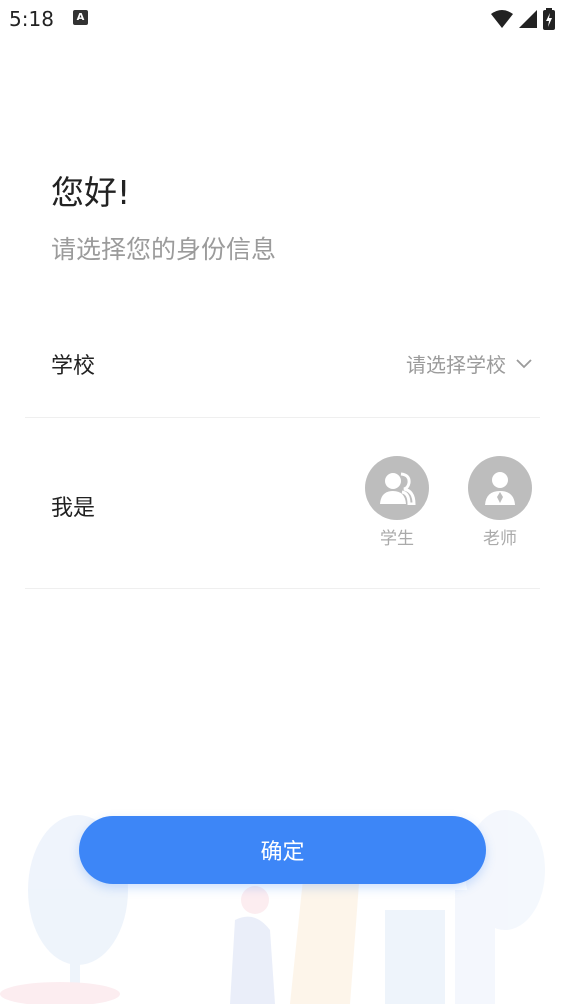 The height and width of the screenshot is (1004, 565). I want to click on role-label: 我是, so click(73, 508).